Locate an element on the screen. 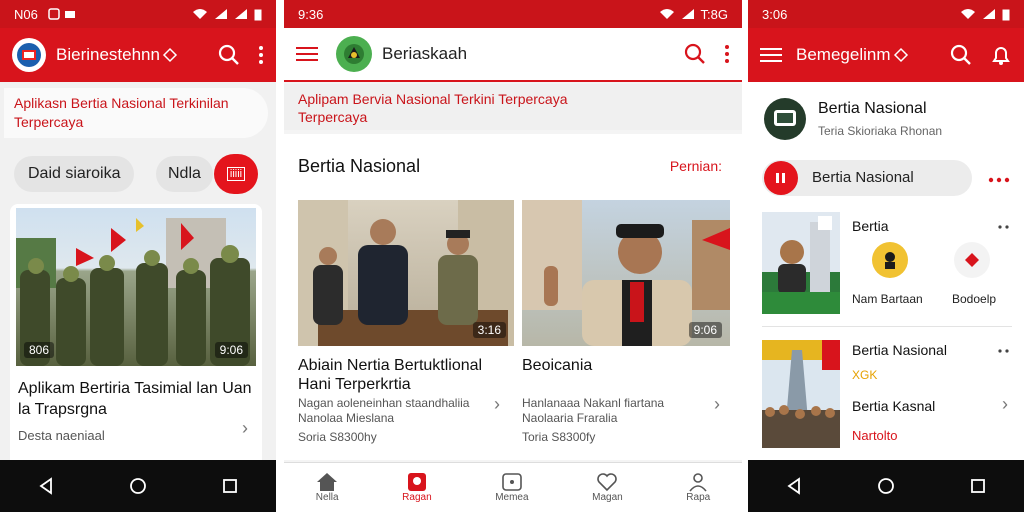  status-bar: 9:36 T:8G is located at coordinates (513, 14).